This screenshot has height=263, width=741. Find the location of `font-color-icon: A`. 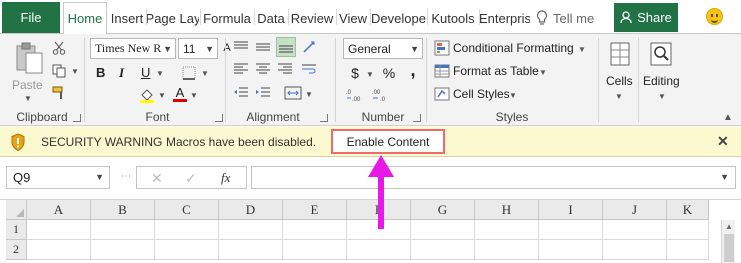

font-color-icon: A is located at coordinates (180, 94).